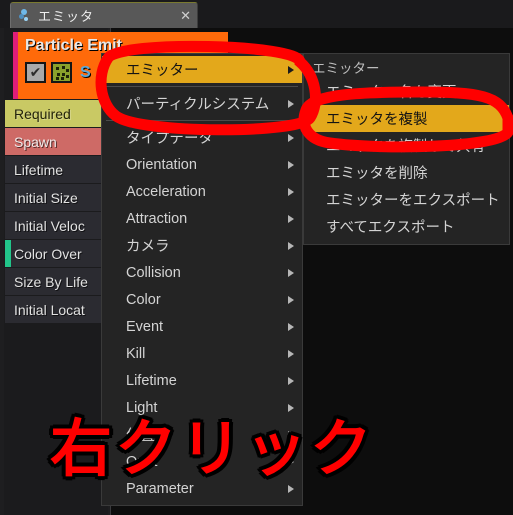 Image resolution: width=513 pixels, height=515 pixels. Describe the element at coordinates (151, 380) in the screenshot. I see `context-menu-item-label: Lifetime` at that location.